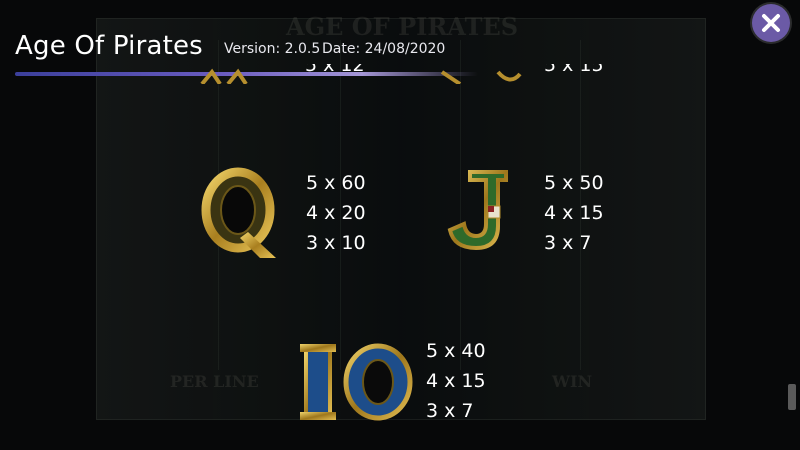 This screenshot has height=450, width=800. I want to click on background-win: WIN, so click(572, 381).